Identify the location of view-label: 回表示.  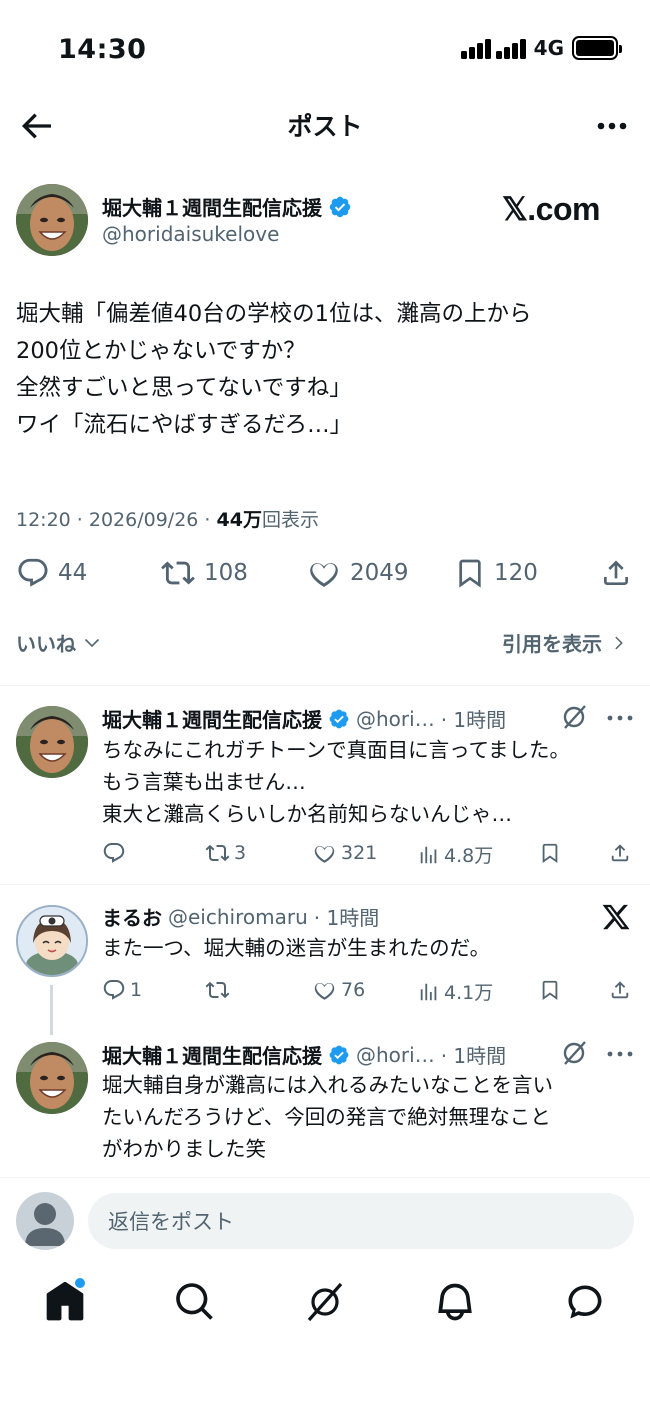
(290, 520).